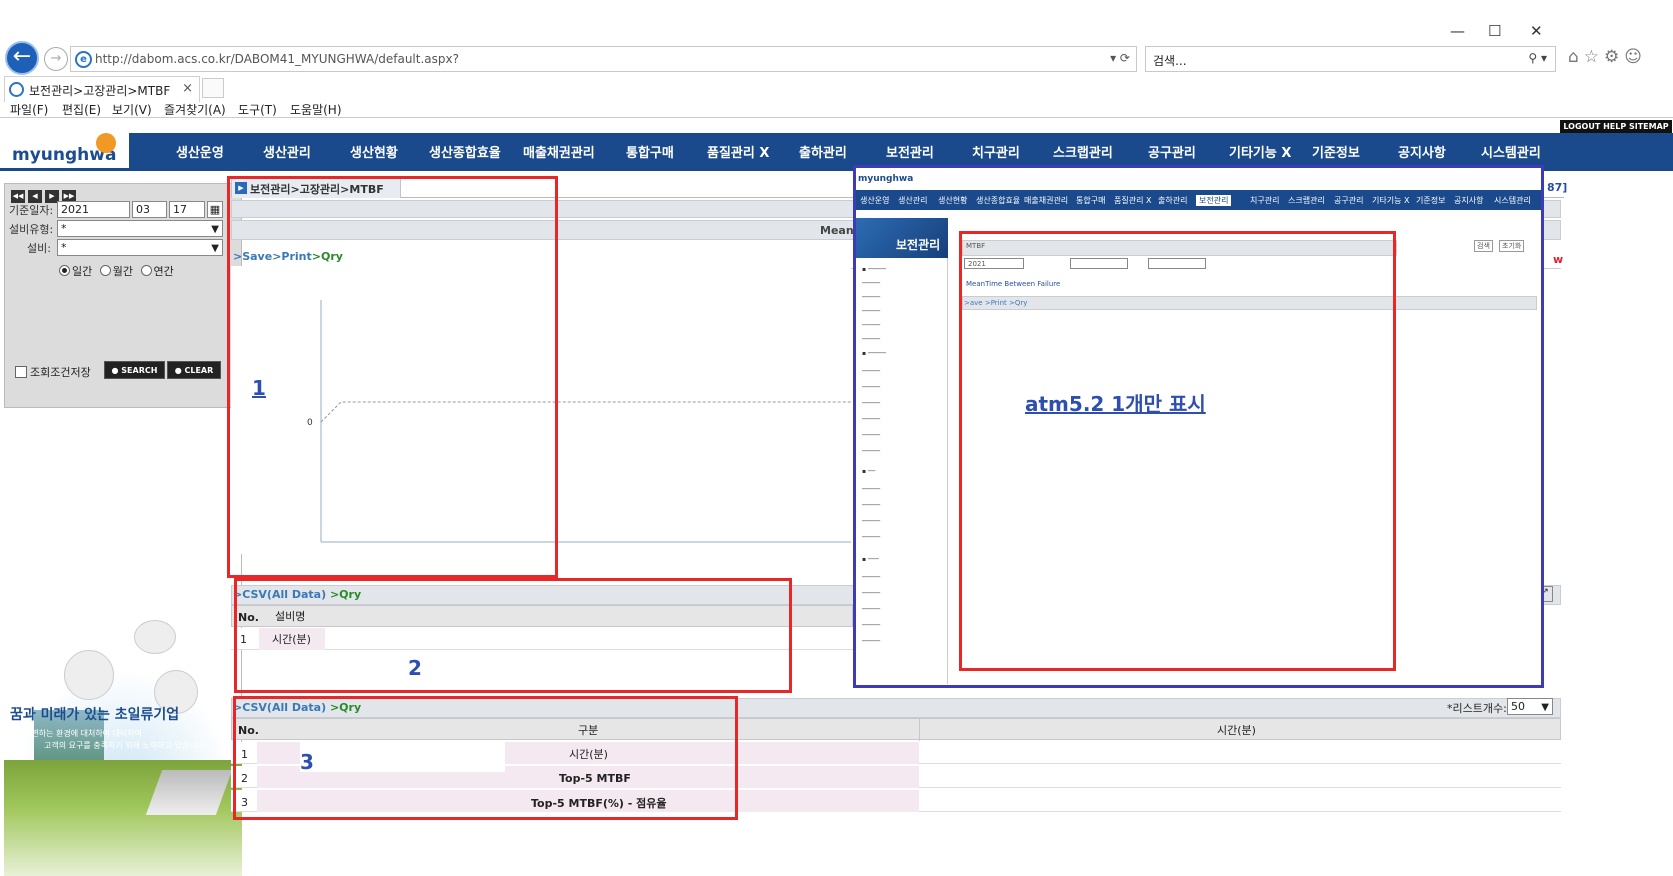  Describe the element at coordinates (140, 247) in the screenshot. I see `equip-select: * ▼` at that location.